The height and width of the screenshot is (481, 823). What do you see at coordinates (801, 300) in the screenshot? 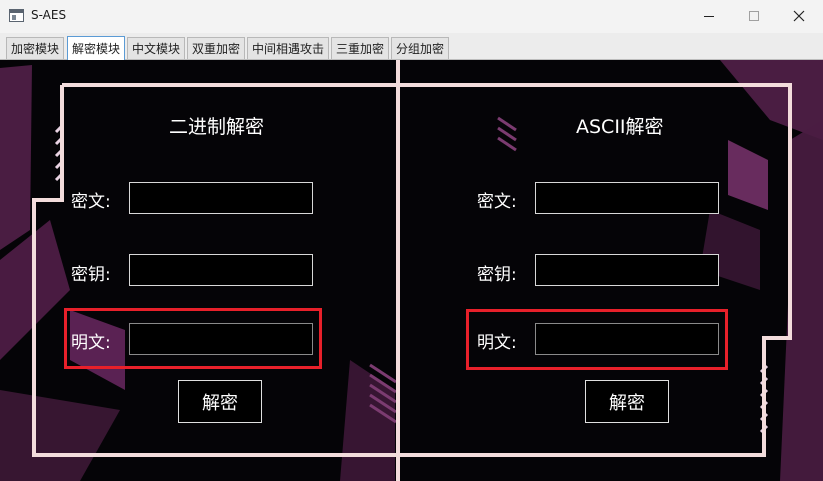
I see `right-edge-shard-decoration` at bounding box center [801, 300].